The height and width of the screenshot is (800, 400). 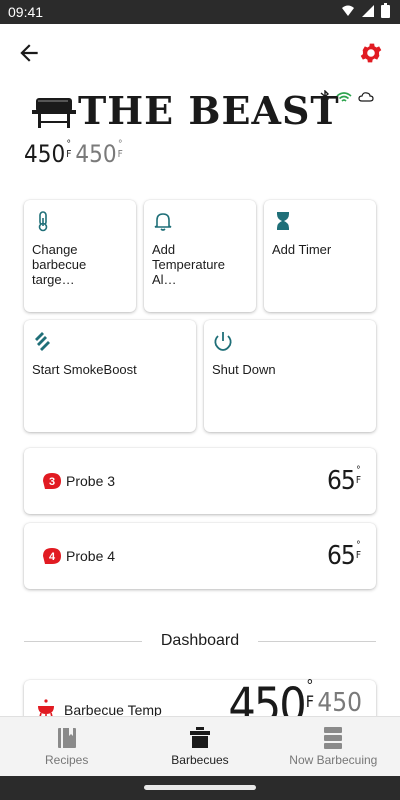 I want to click on bell-icon, so click(x=163, y=222).